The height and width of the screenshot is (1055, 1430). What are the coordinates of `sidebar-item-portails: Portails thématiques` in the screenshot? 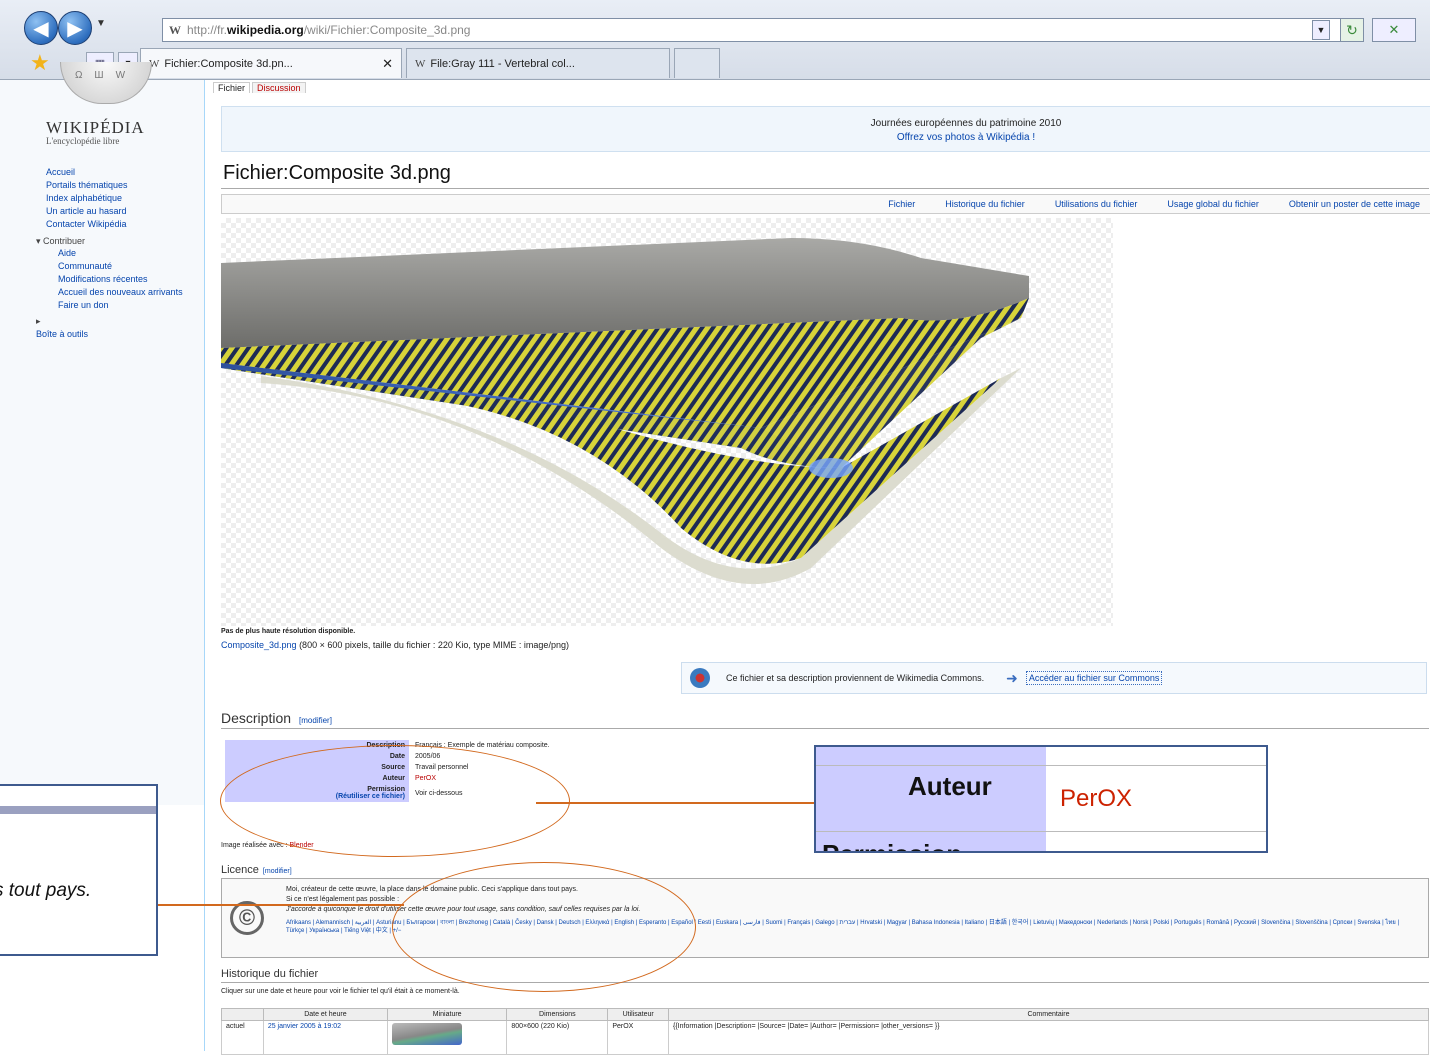 It's located at (114, 185).